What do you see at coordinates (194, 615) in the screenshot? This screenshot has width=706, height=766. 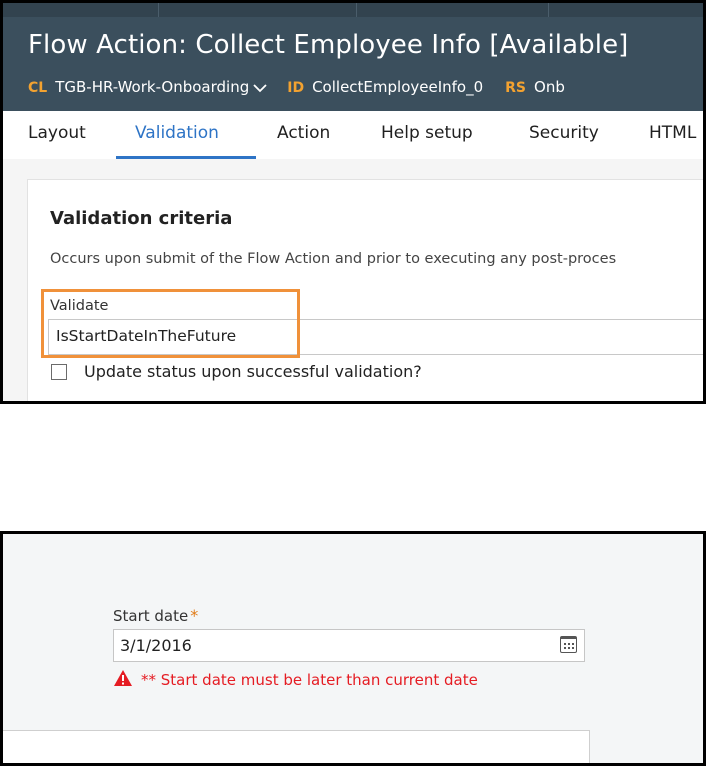 I see `required-marker: *` at bounding box center [194, 615].